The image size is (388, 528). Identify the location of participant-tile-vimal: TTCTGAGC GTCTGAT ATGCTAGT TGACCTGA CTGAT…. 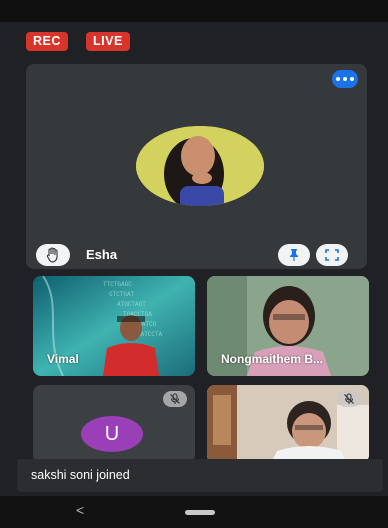
(114, 326).